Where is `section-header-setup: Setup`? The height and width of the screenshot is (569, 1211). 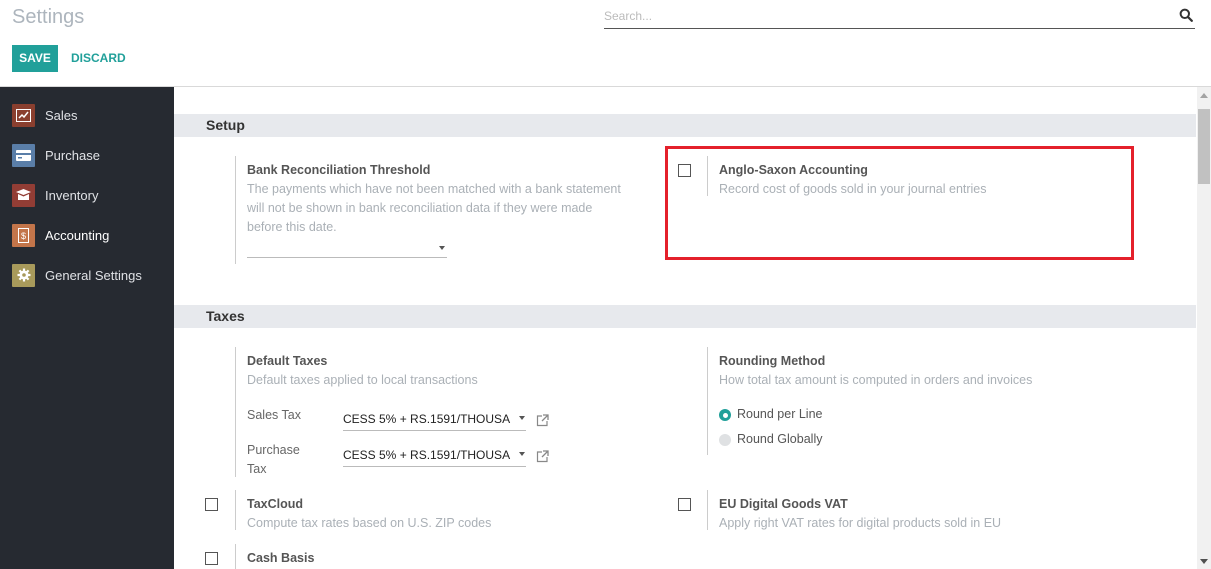
section-header-setup: Setup is located at coordinates (685, 125).